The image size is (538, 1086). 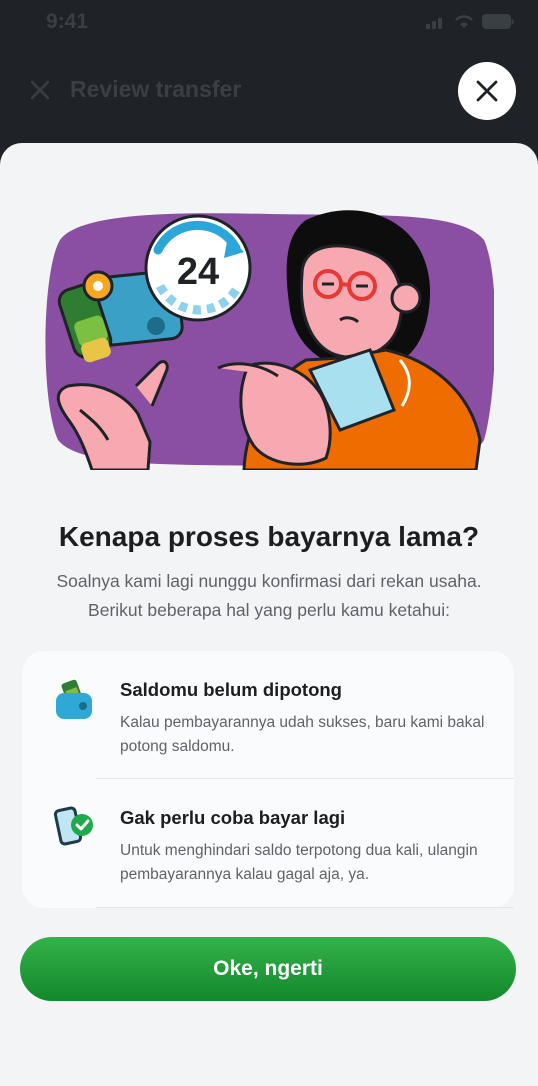 I want to click on phone-check-icon, so click(x=73, y=826).